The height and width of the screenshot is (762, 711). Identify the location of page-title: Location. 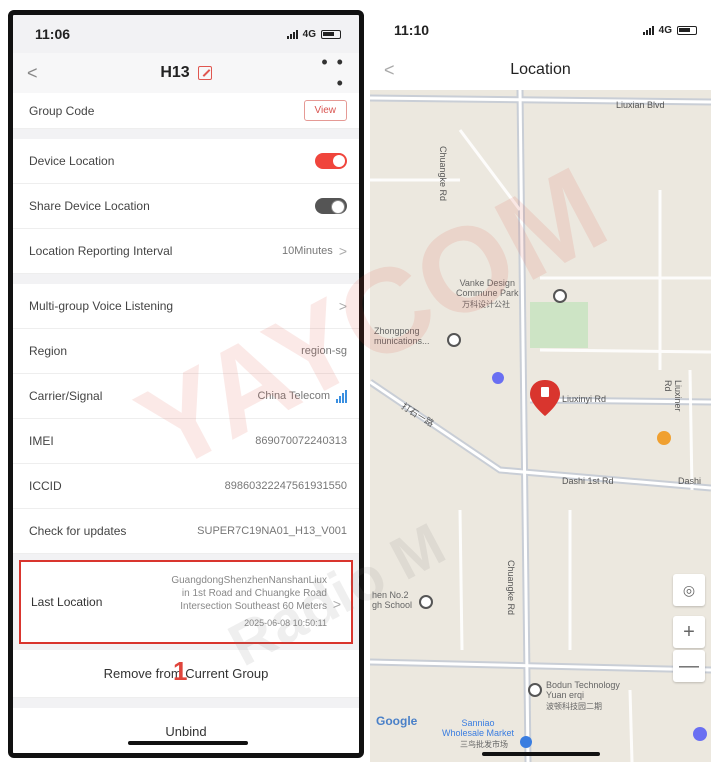
(540, 69).